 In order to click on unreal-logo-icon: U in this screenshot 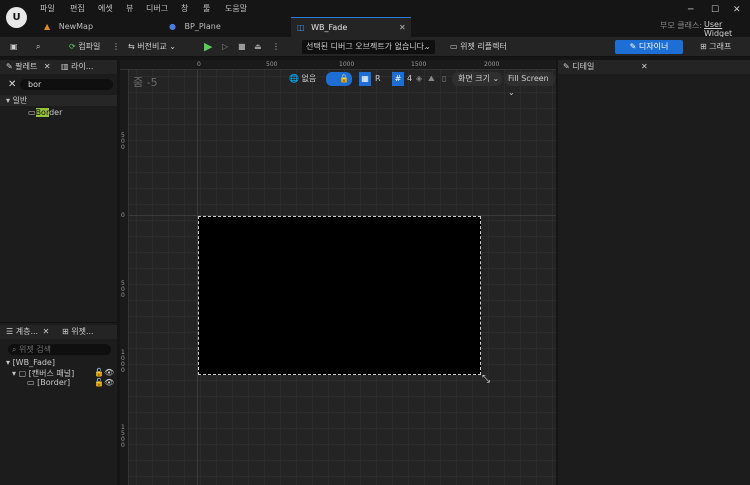, I will do `click(16, 17)`.